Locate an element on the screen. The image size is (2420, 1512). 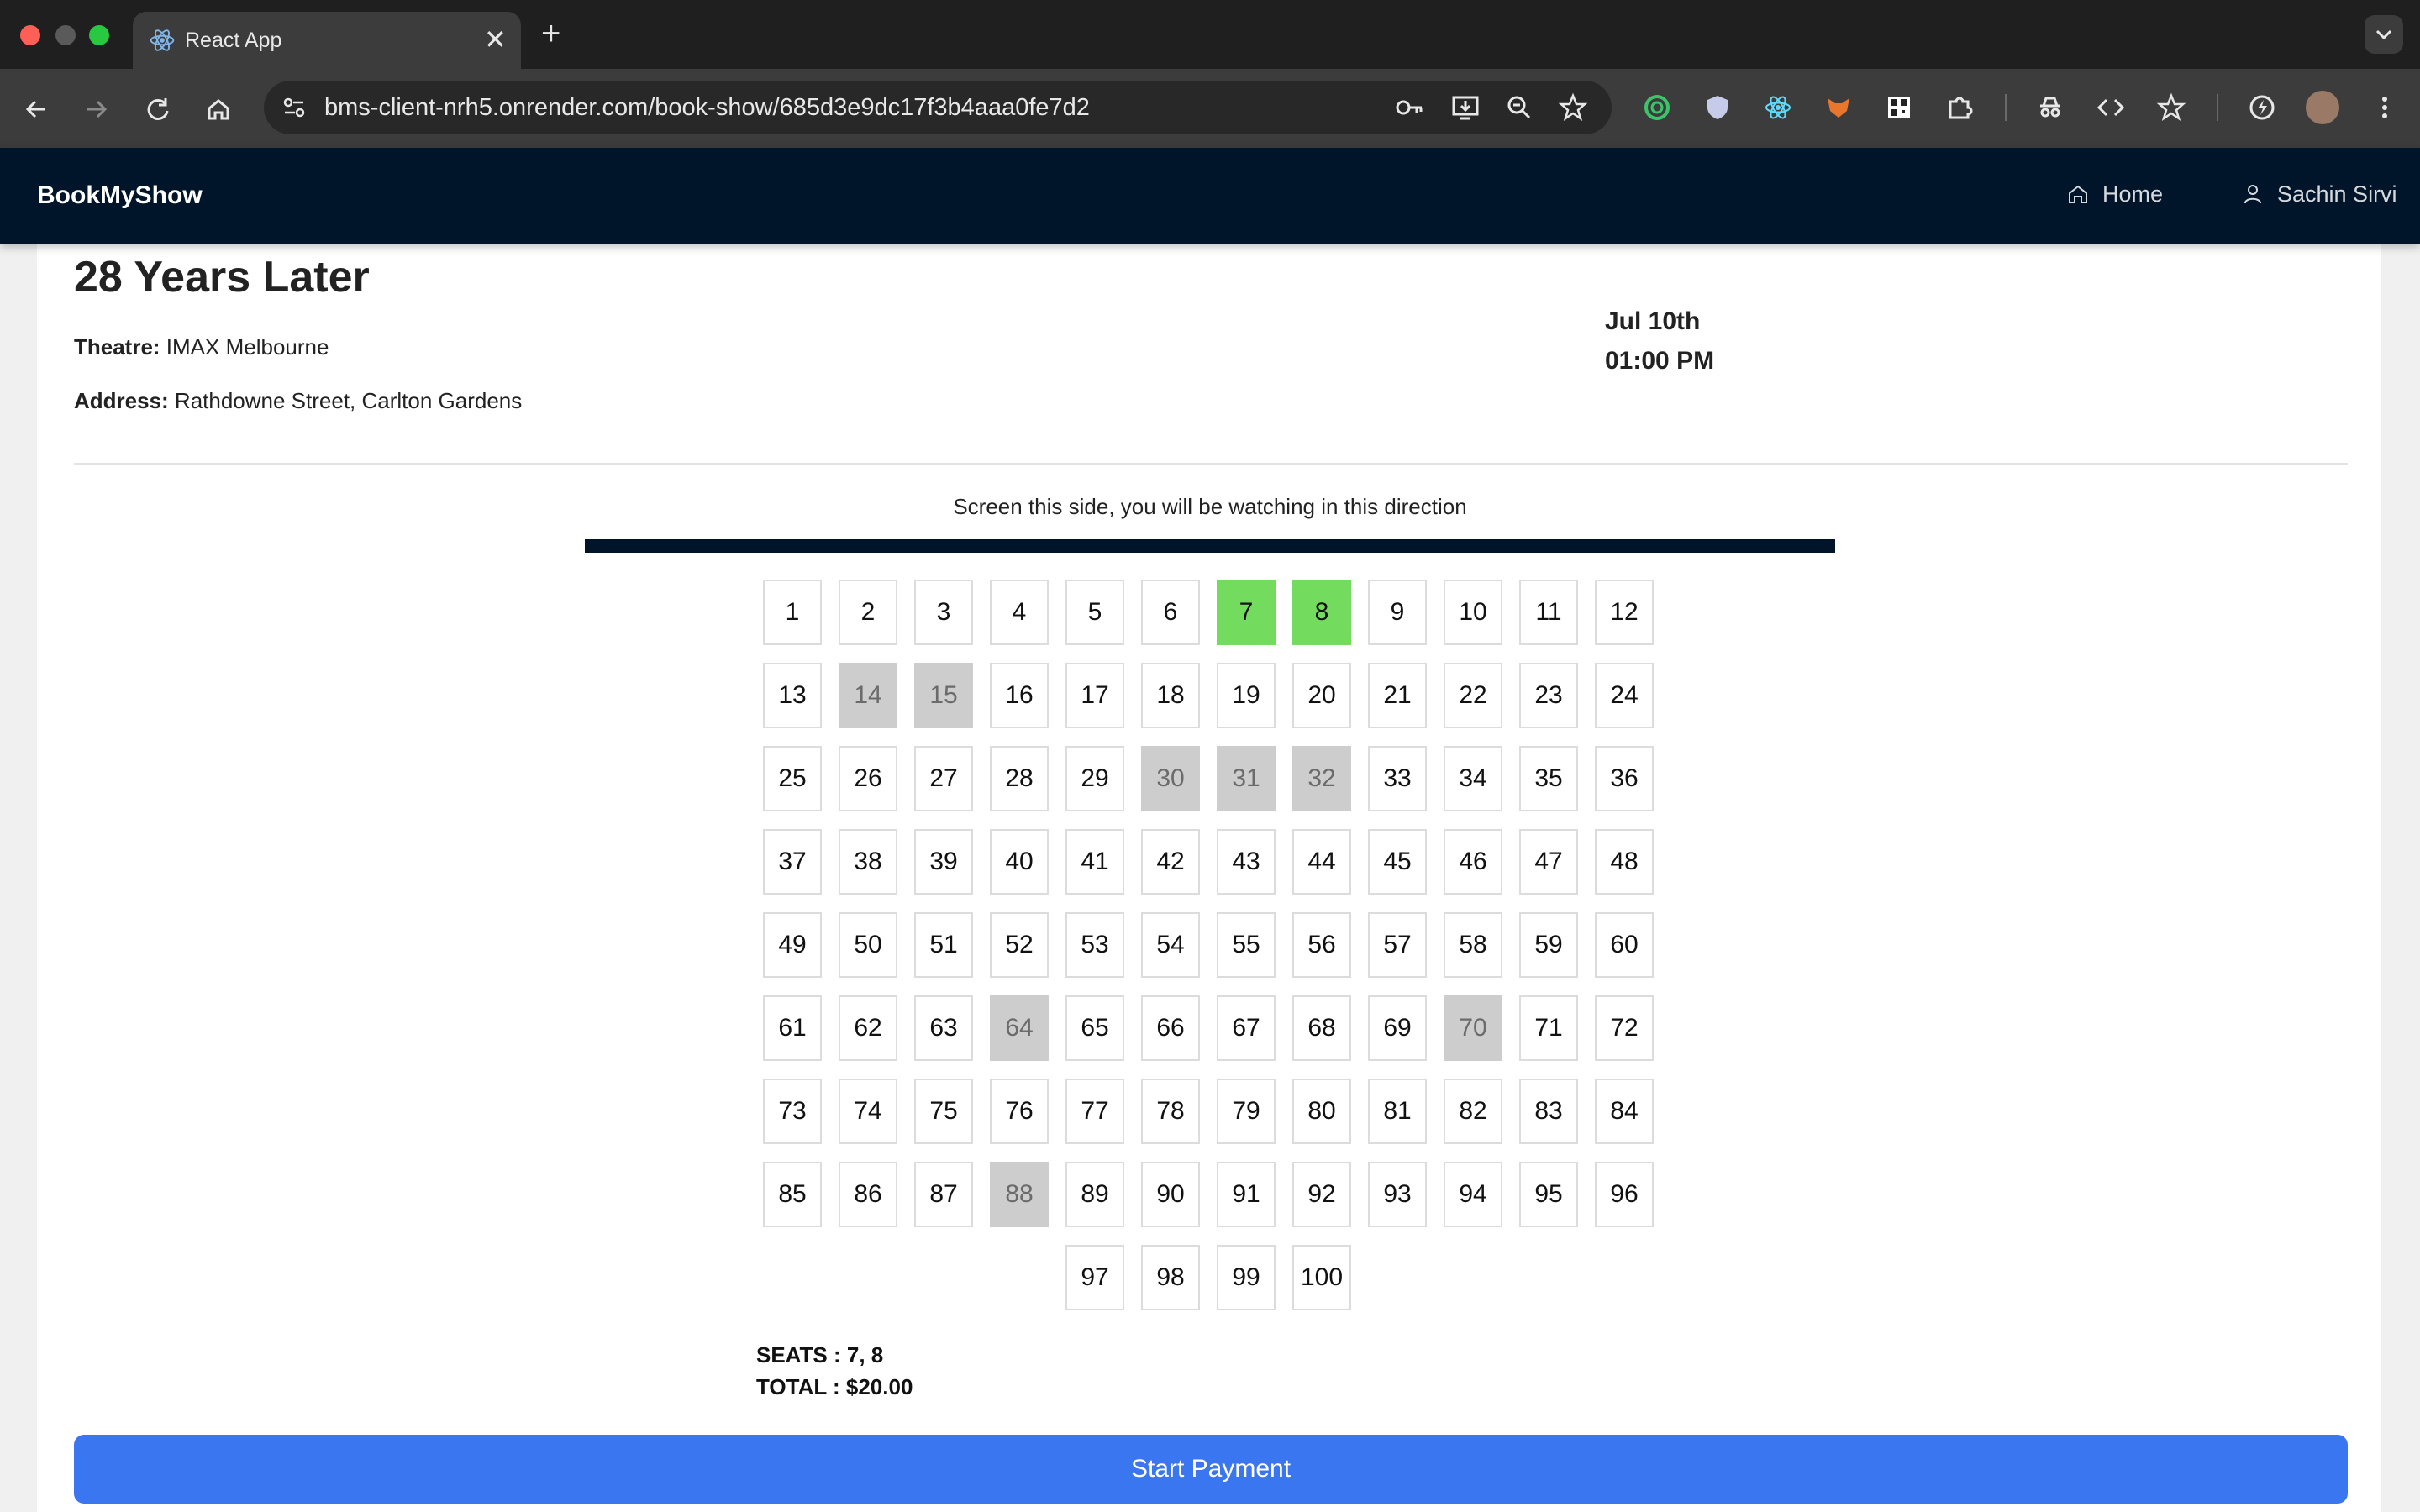
extension-shield-icon is located at coordinates (1717, 107).